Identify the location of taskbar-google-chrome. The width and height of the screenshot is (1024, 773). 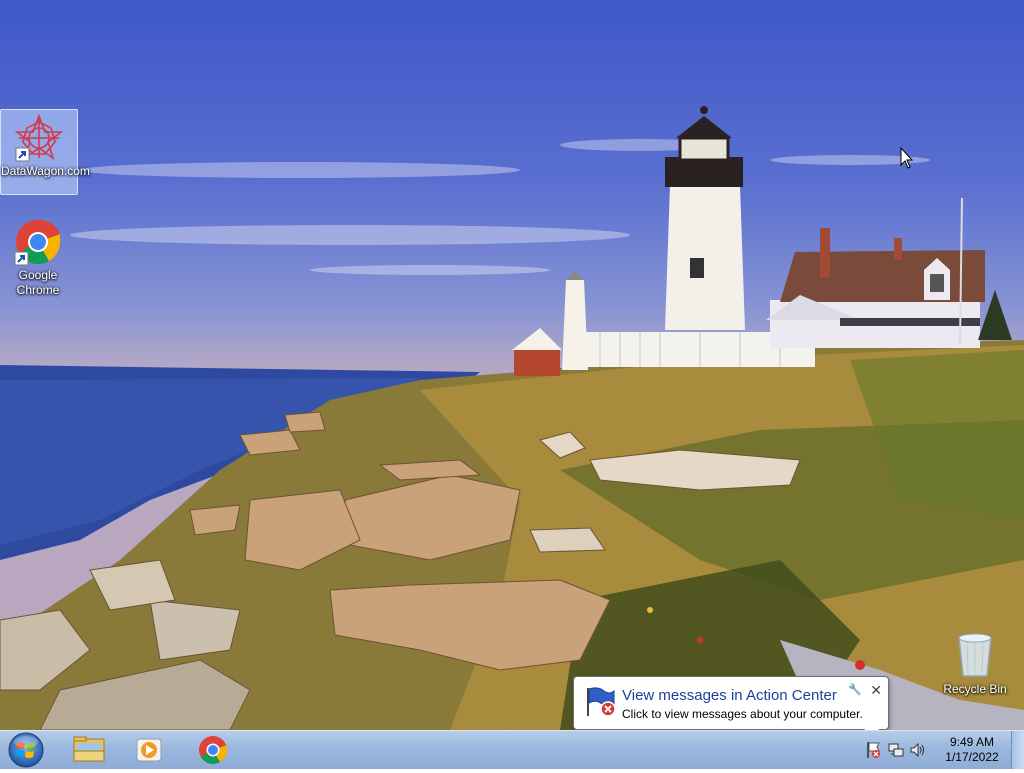
(213, 750).